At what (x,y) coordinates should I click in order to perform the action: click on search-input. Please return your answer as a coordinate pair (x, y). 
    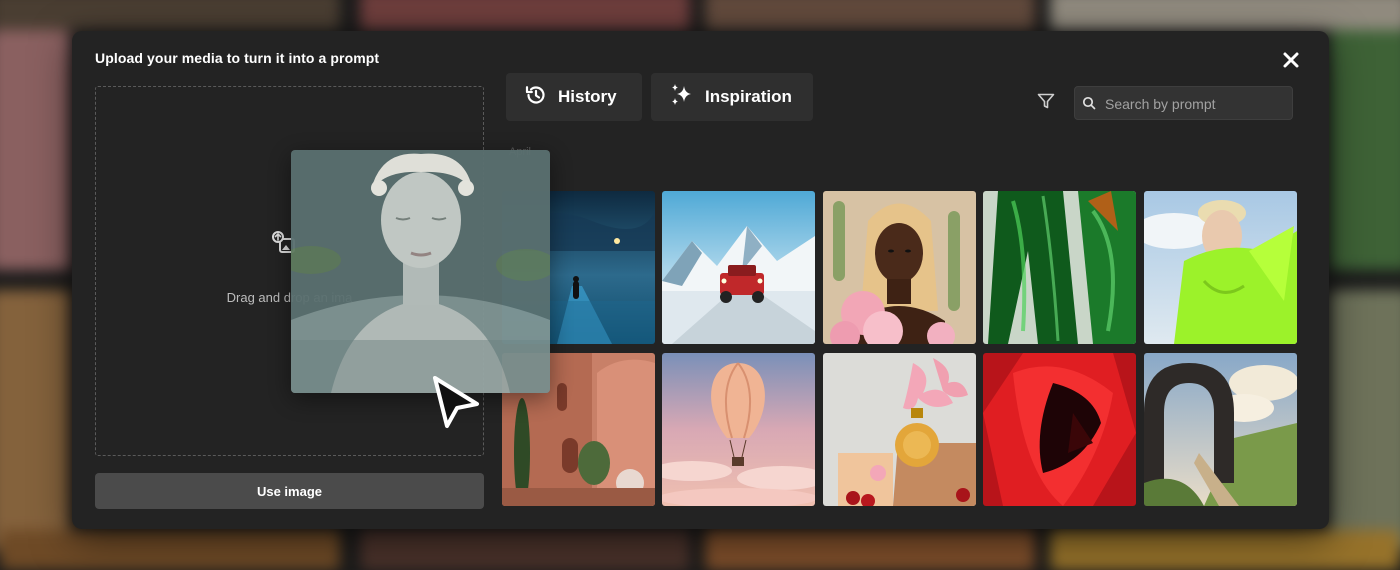
    Looking at the image, I should click on (1195, 104).